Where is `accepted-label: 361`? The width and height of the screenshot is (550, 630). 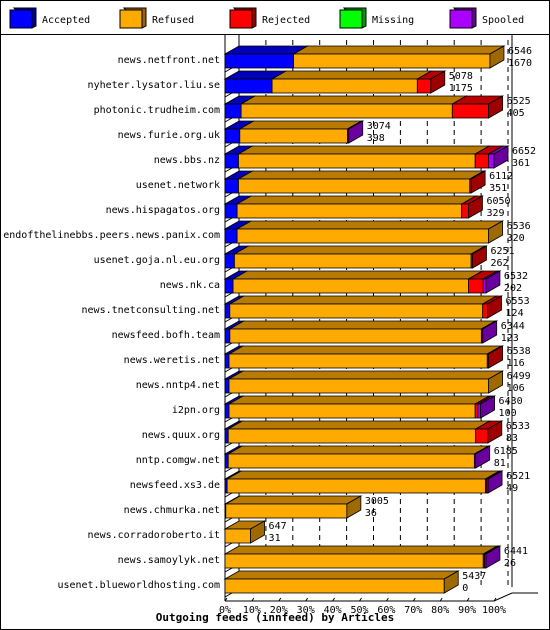 accepted-label: 361 is located at coordinates (521, 163).